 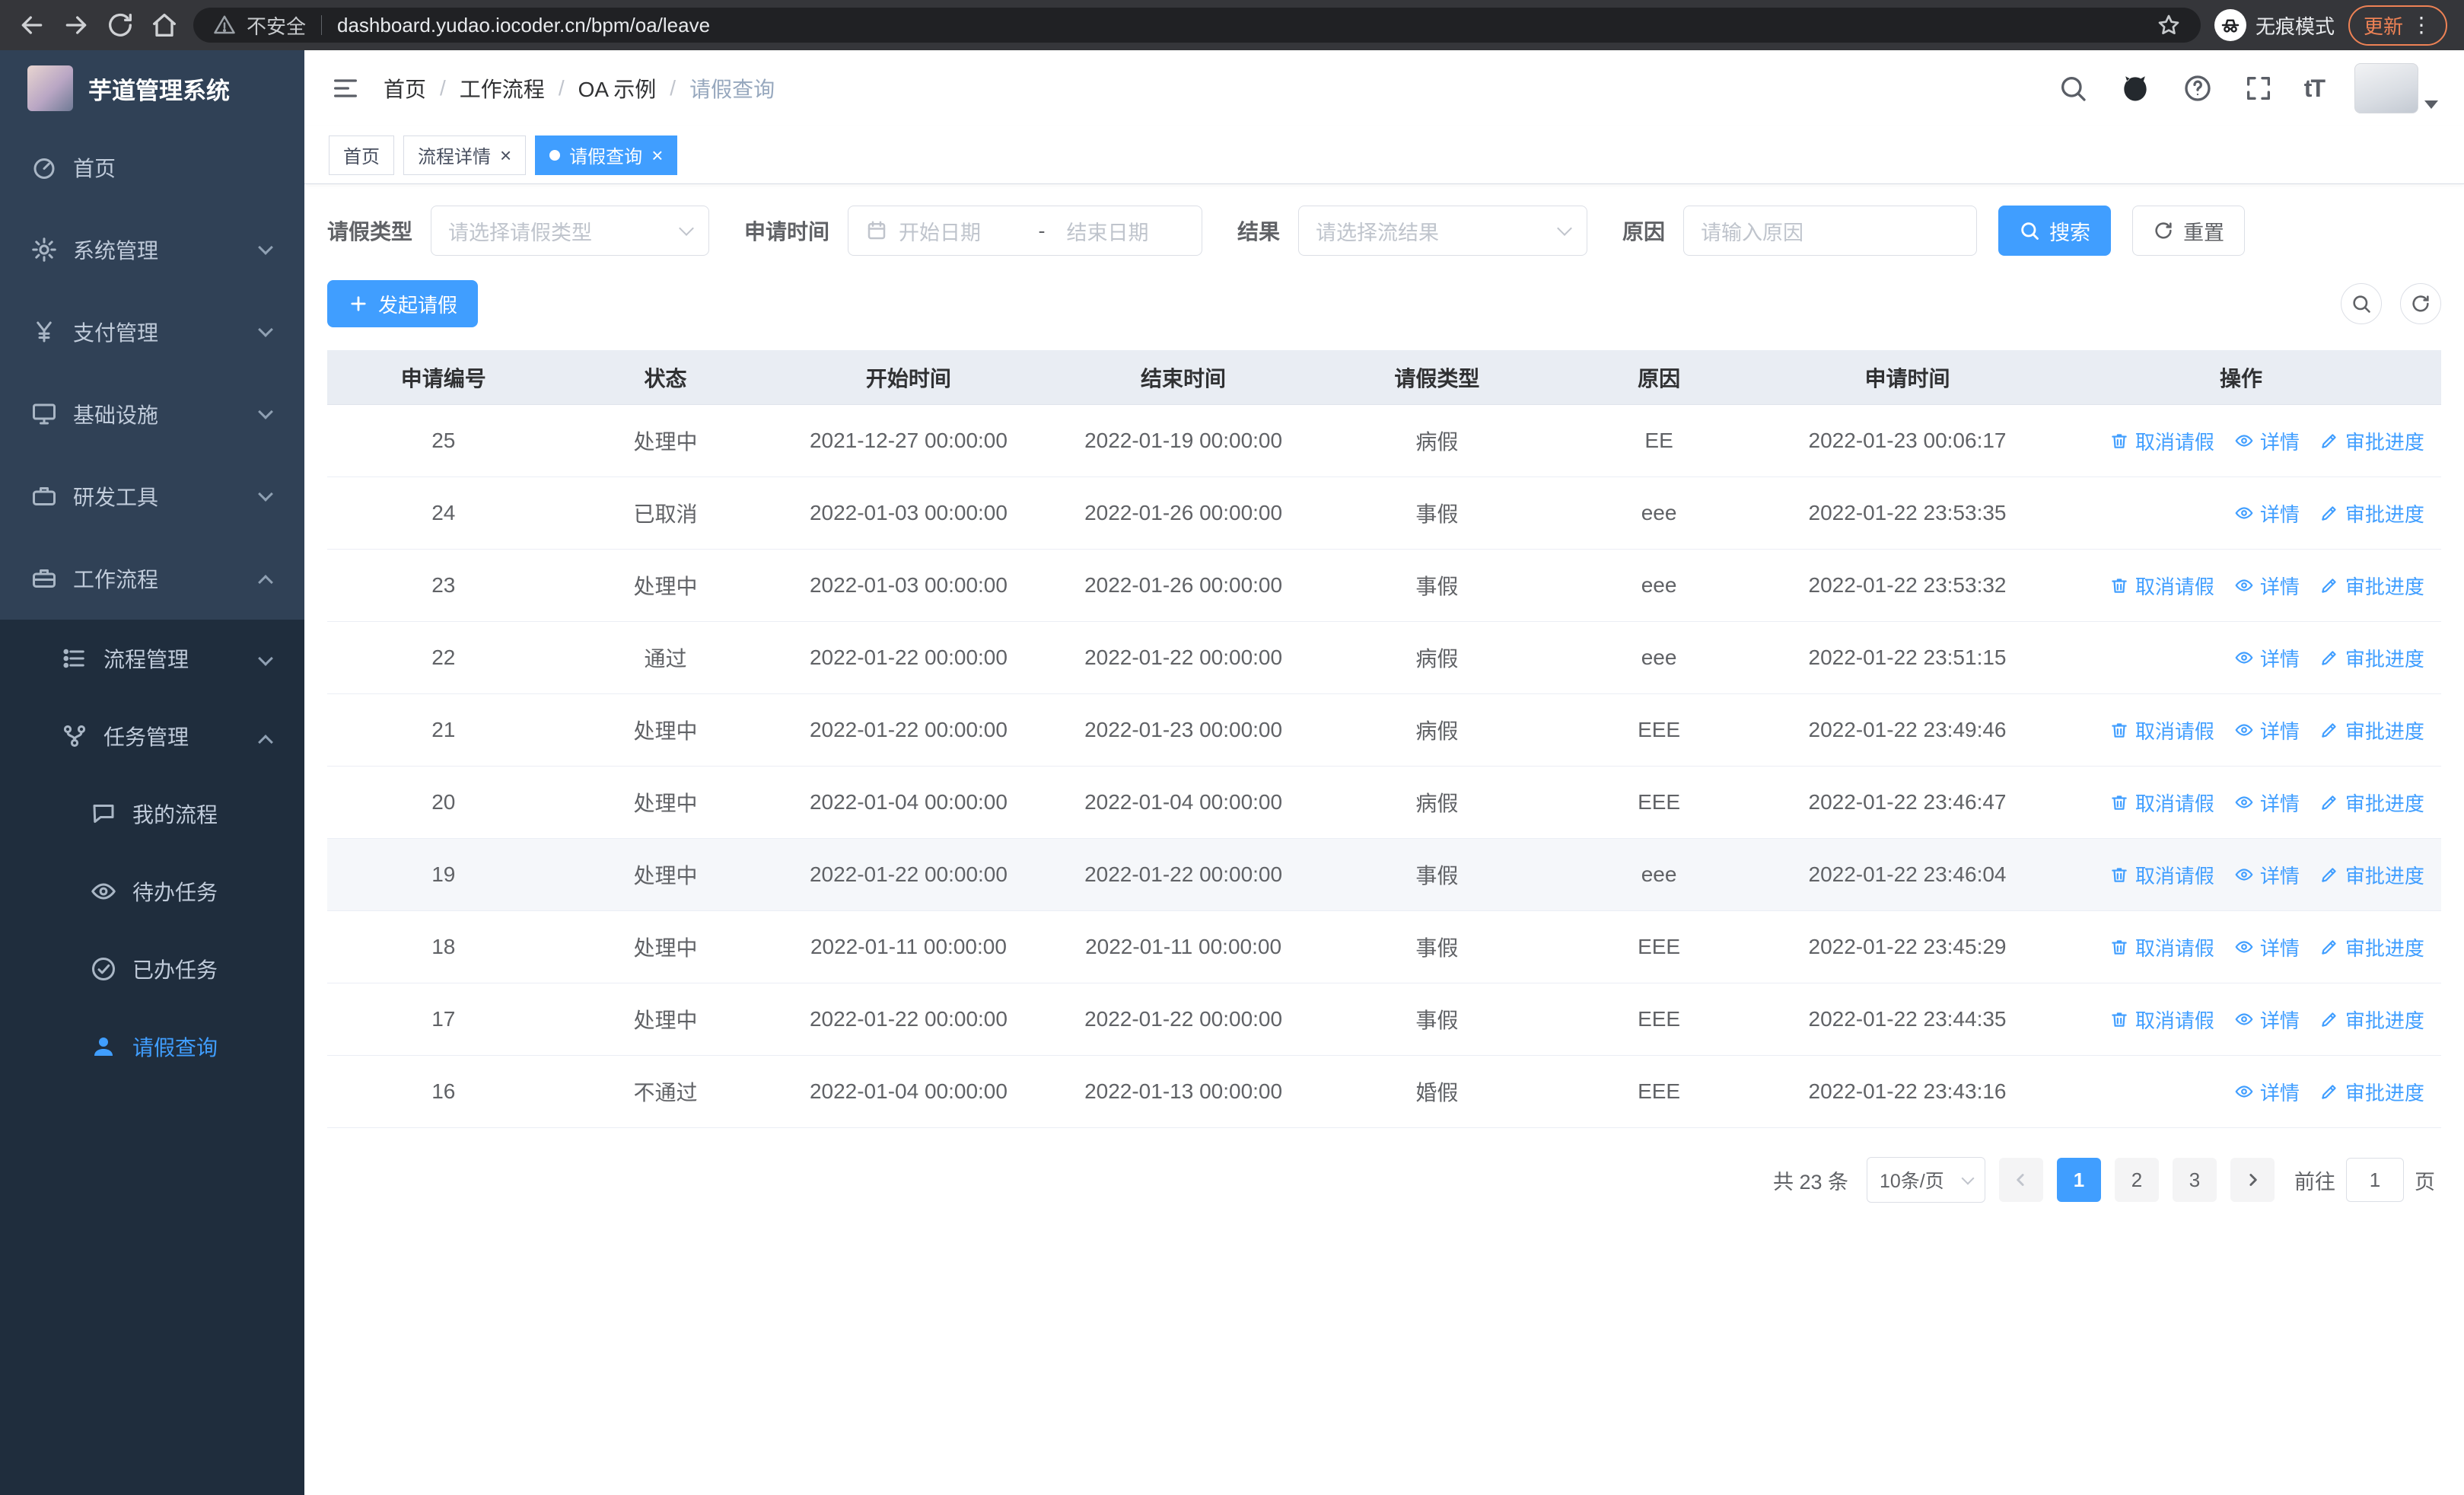 I want to click on browser-back-icon, so click(x=32, y=25).